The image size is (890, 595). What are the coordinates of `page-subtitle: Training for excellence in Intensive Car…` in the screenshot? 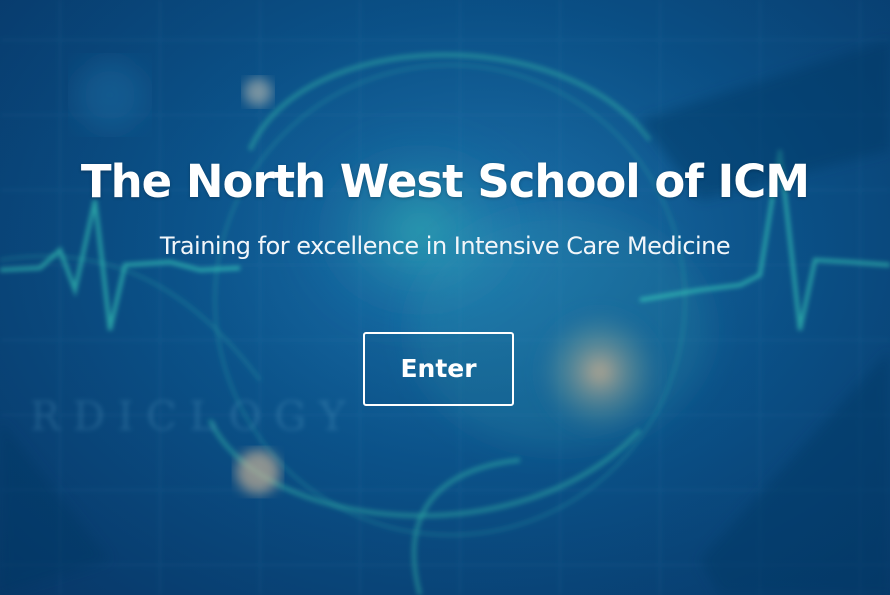 It's located at (445, 246).